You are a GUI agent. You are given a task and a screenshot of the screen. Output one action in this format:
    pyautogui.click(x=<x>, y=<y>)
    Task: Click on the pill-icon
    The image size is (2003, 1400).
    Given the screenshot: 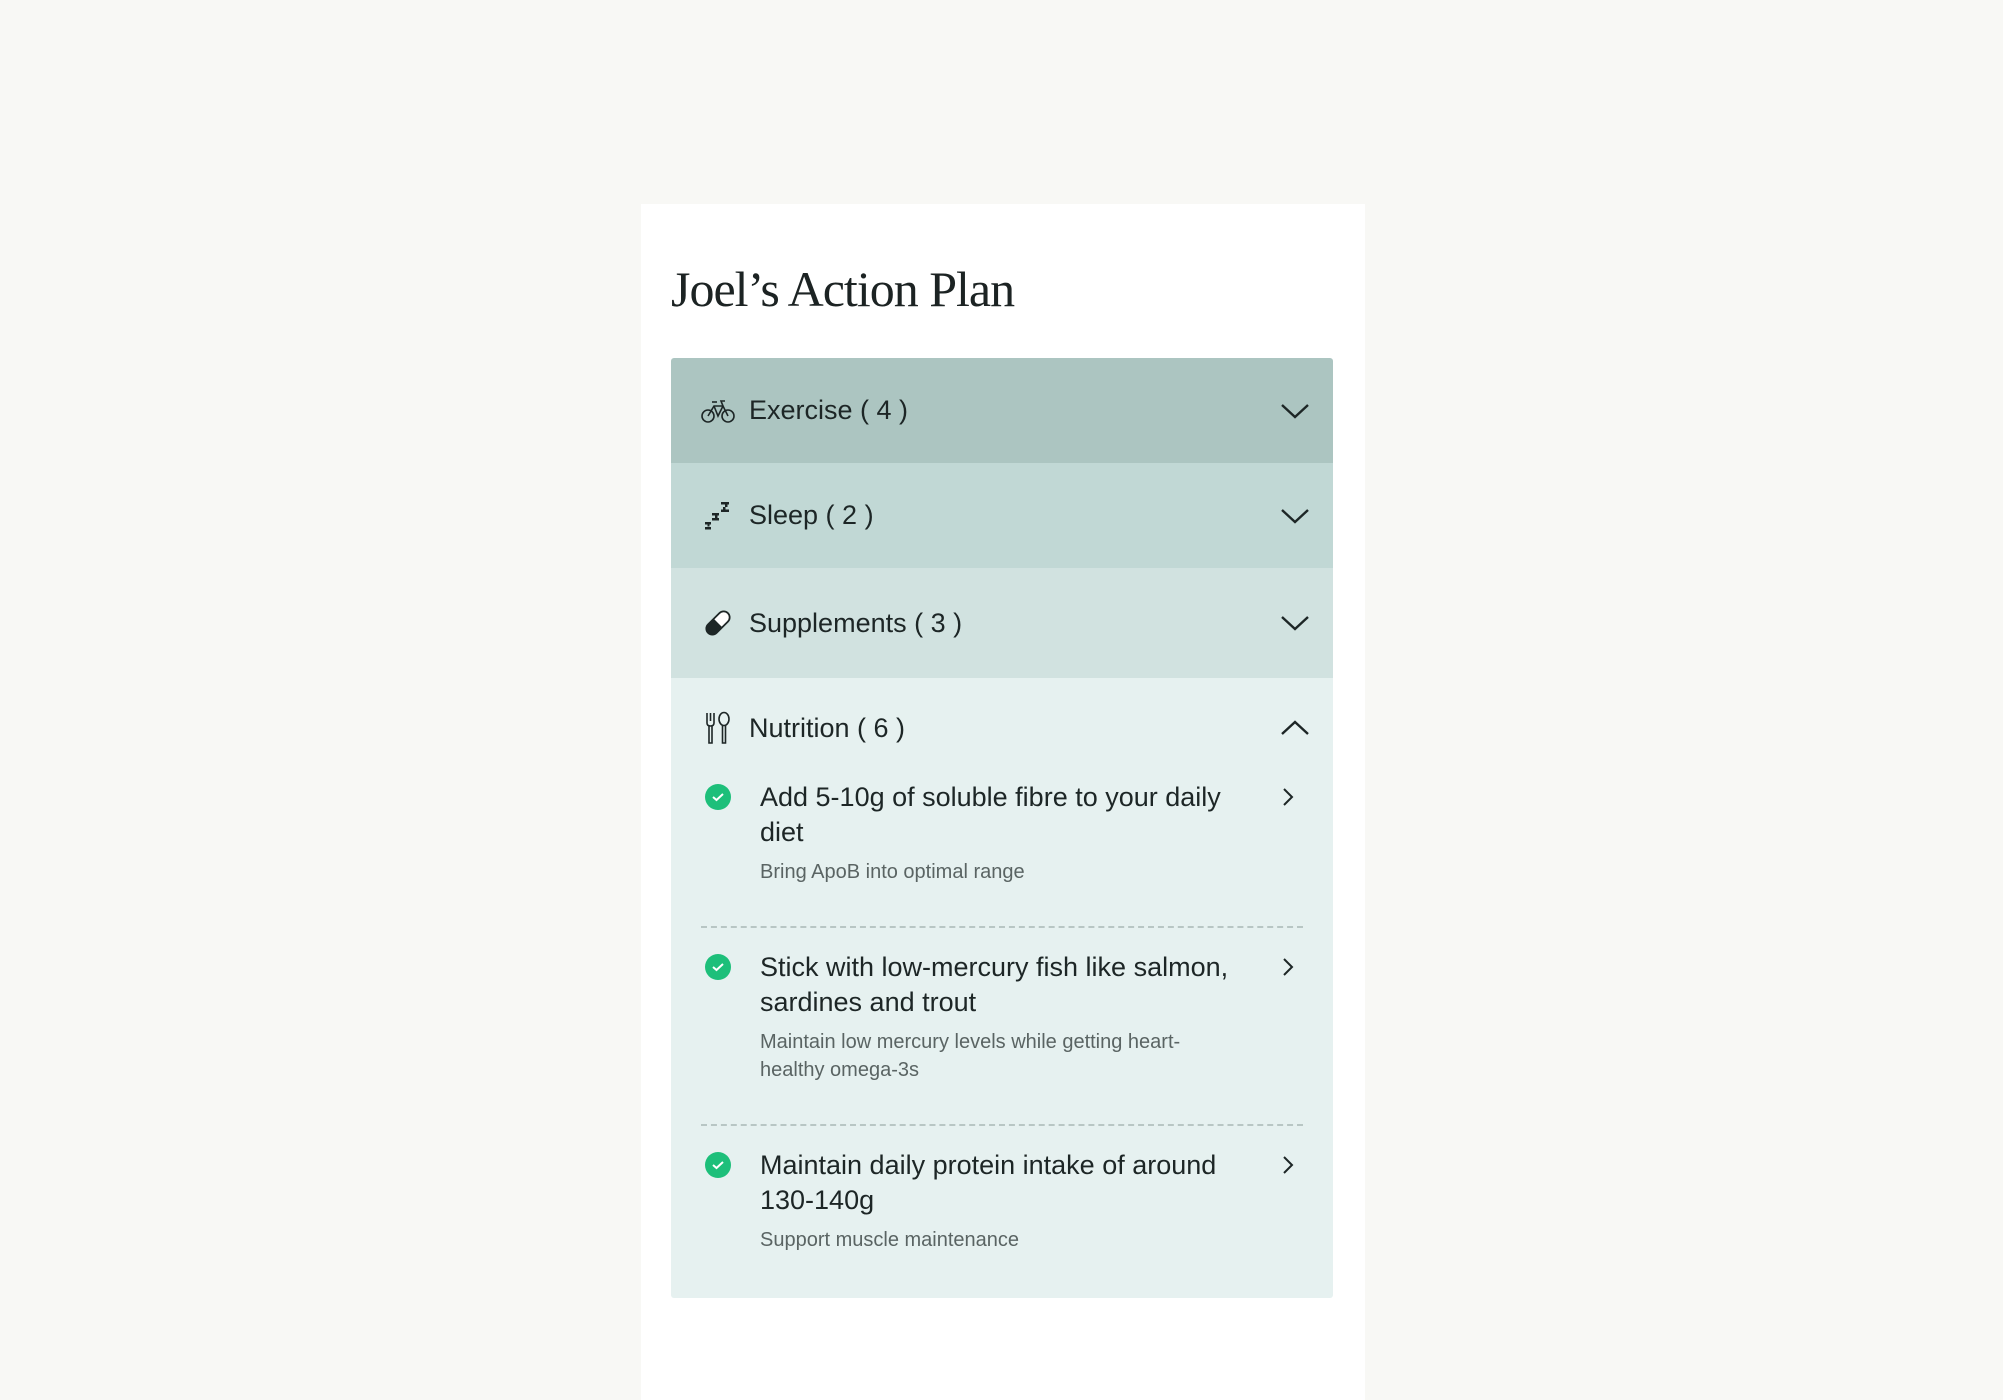 What is the action you would take?
    pyautogui.click(x=718, y=623)
    